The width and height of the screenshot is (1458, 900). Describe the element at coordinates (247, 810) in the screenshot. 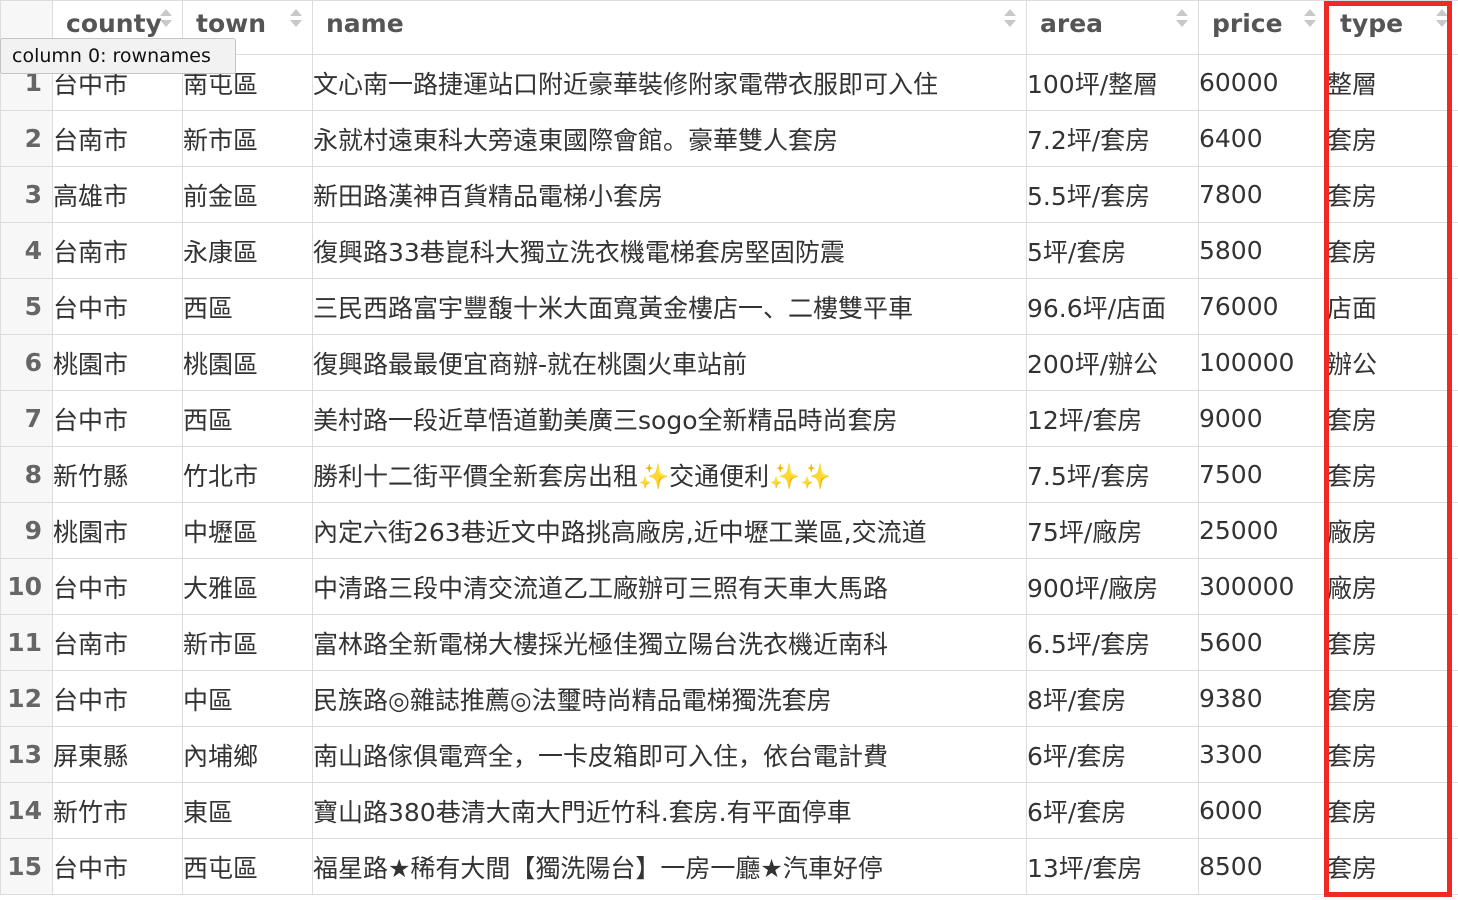

I see `cell-town: 東區` at that location.